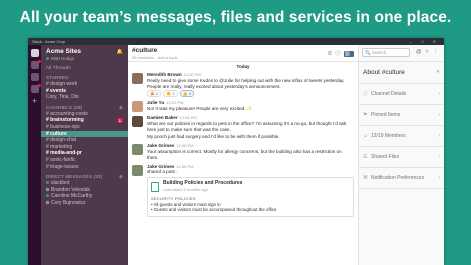 The width and height of the screenshot is (471, 265). What do you see at coordinates (64, 107) in the screenshot?
I see `channels-header-label: CHANNELS (29)` at bounding box center [64, 107].